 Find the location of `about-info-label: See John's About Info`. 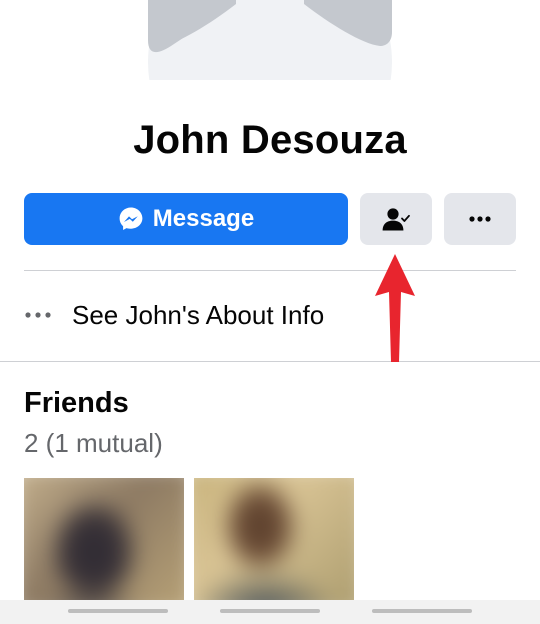

about-info-label: See John's About Info is located at coordinates (198, 314).